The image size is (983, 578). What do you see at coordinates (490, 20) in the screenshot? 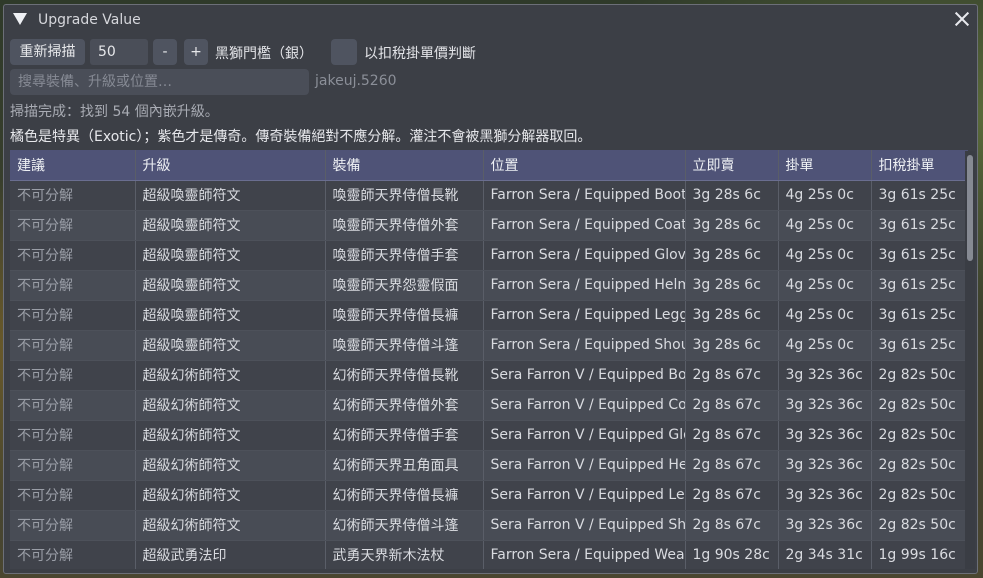
I see `title-bar: Upgrade Value` at bounding box center [490, 20].